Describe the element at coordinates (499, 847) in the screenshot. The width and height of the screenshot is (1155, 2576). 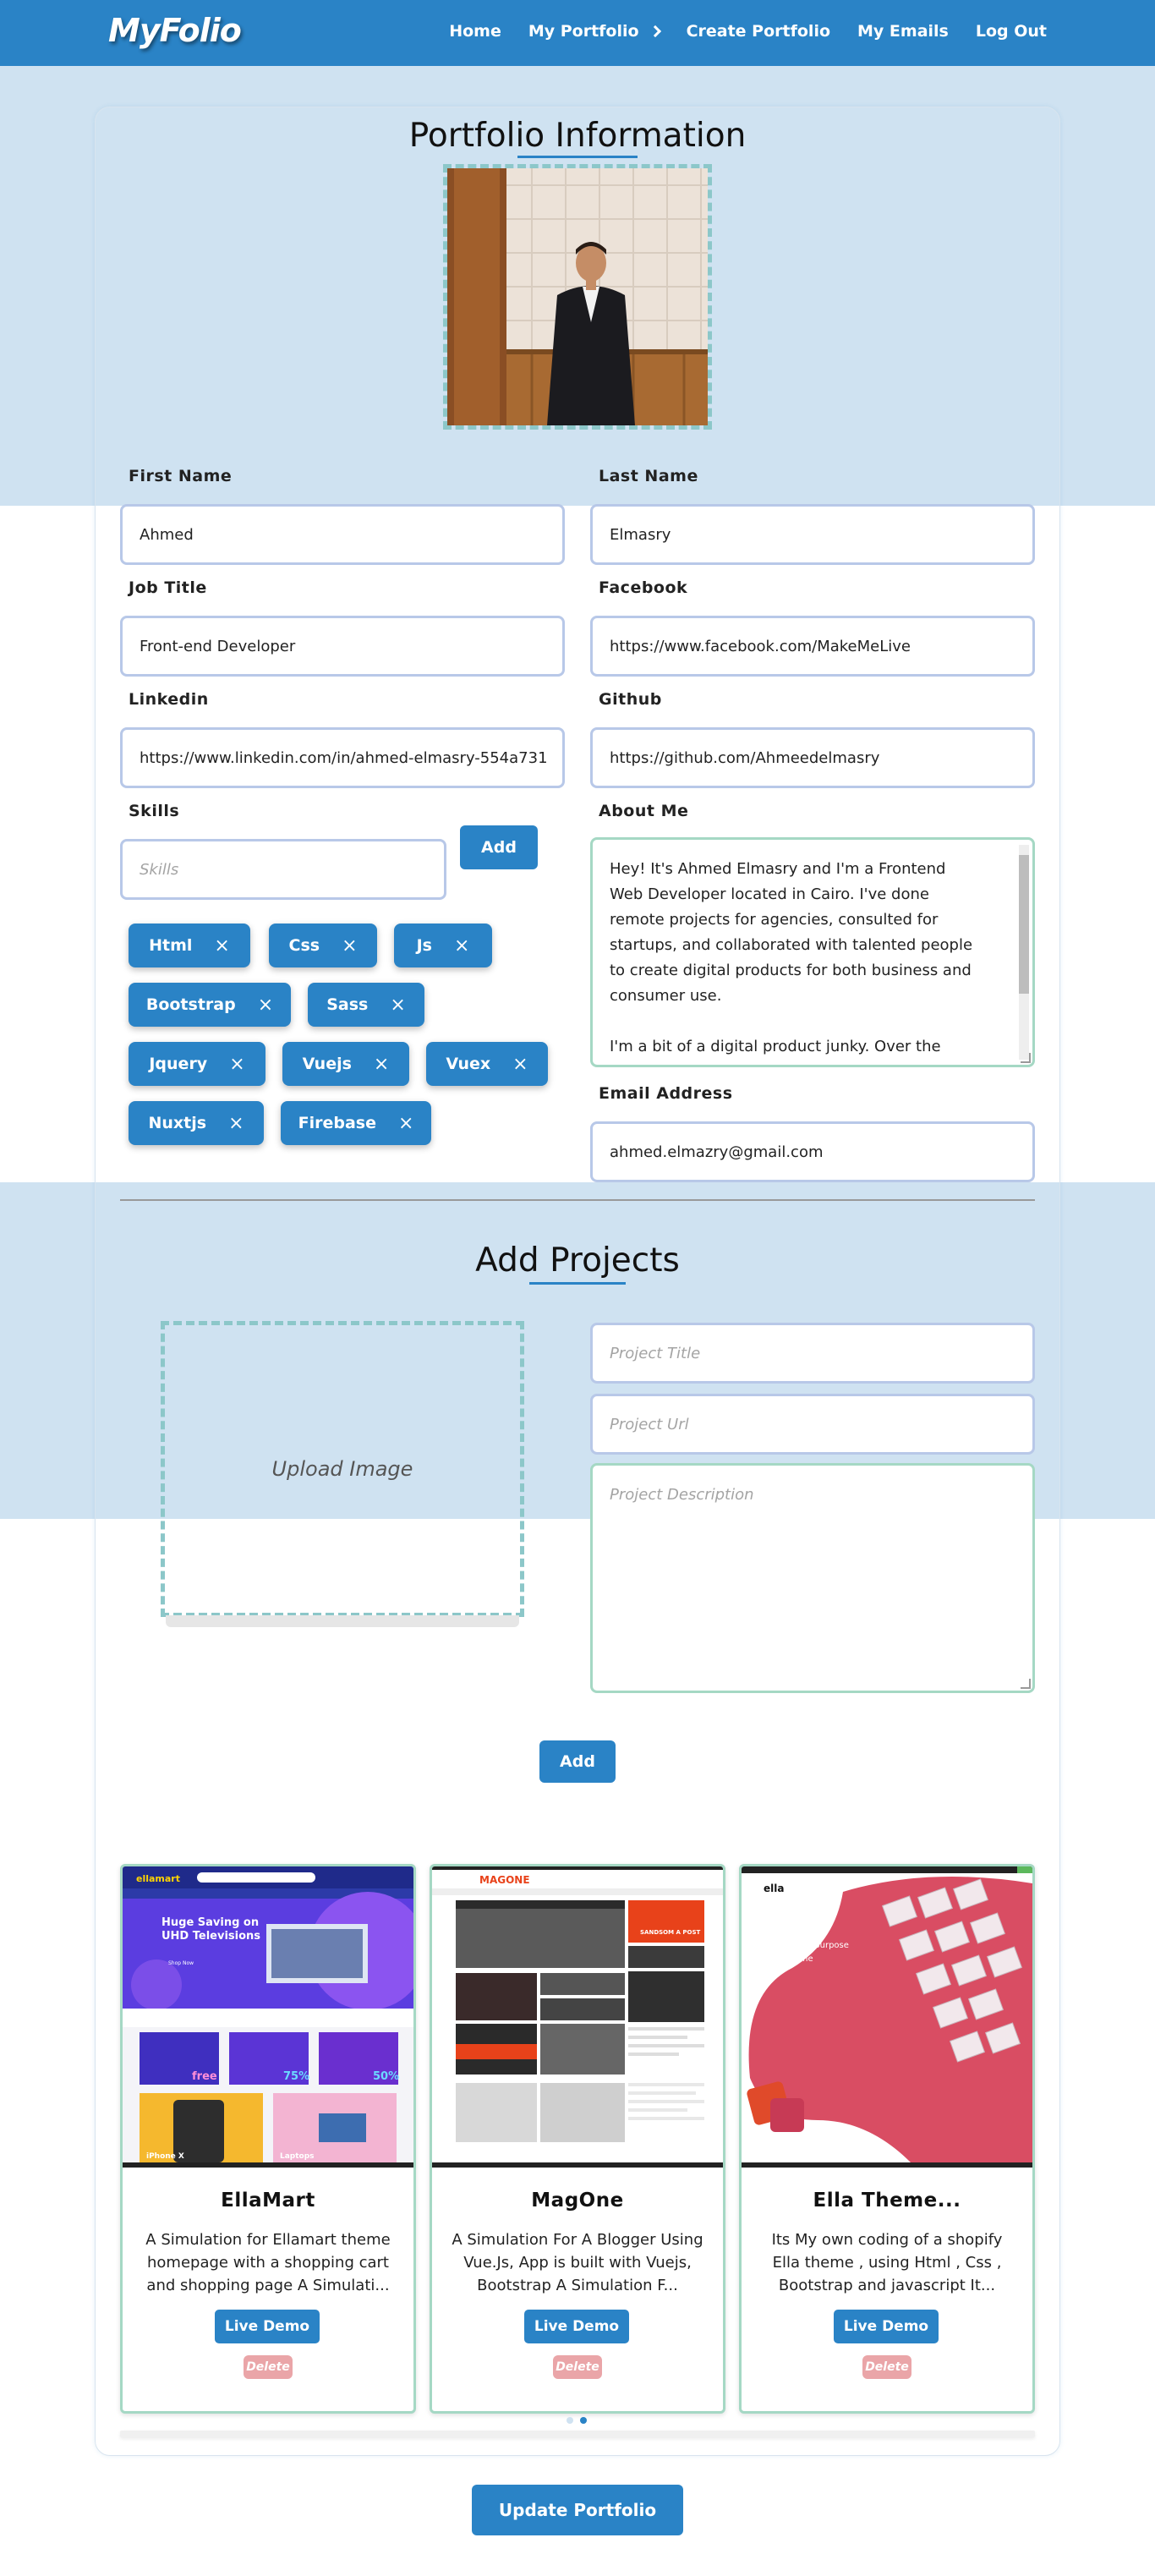
I see `add-skill-button: Add` at that location.